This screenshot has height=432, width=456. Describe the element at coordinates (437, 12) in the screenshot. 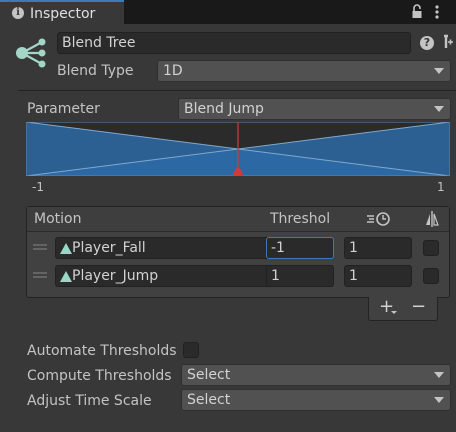

I see `kebab-menu-icon` at that location.